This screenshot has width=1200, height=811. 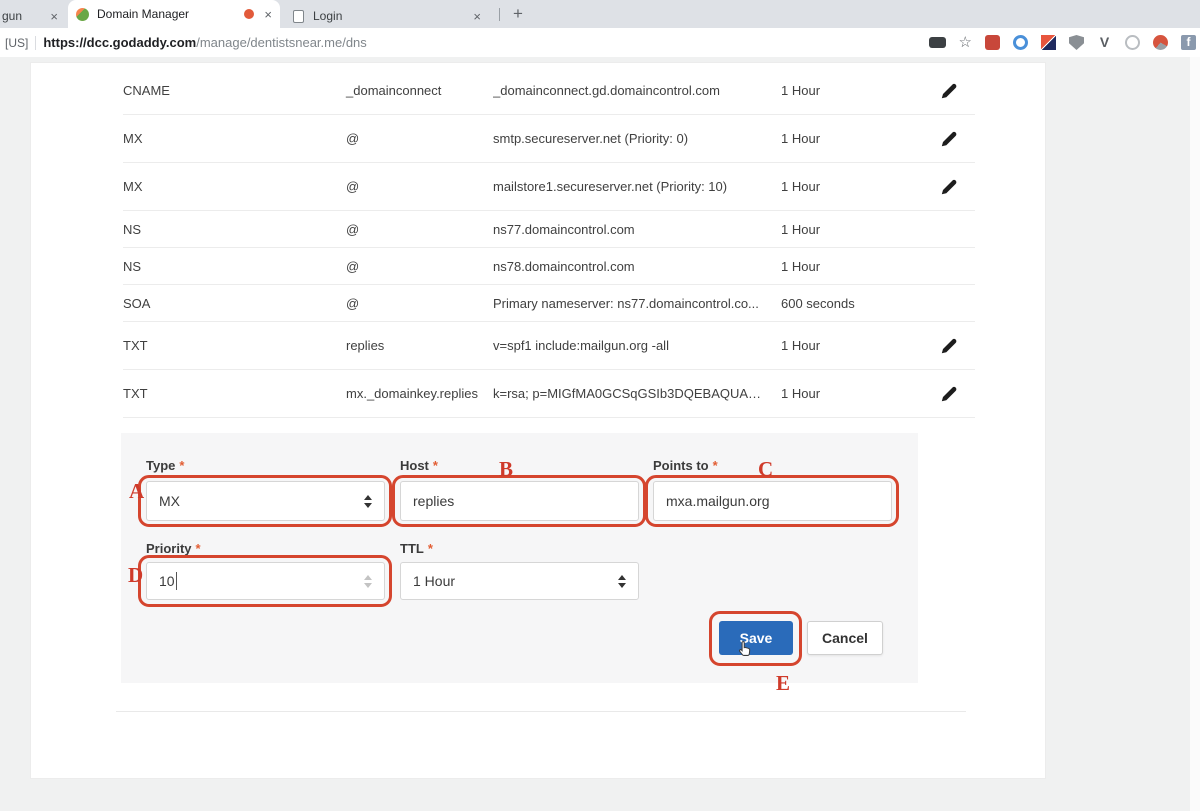 I want to click on extension-gray-ring-icon, so click(x=1132, y=42).